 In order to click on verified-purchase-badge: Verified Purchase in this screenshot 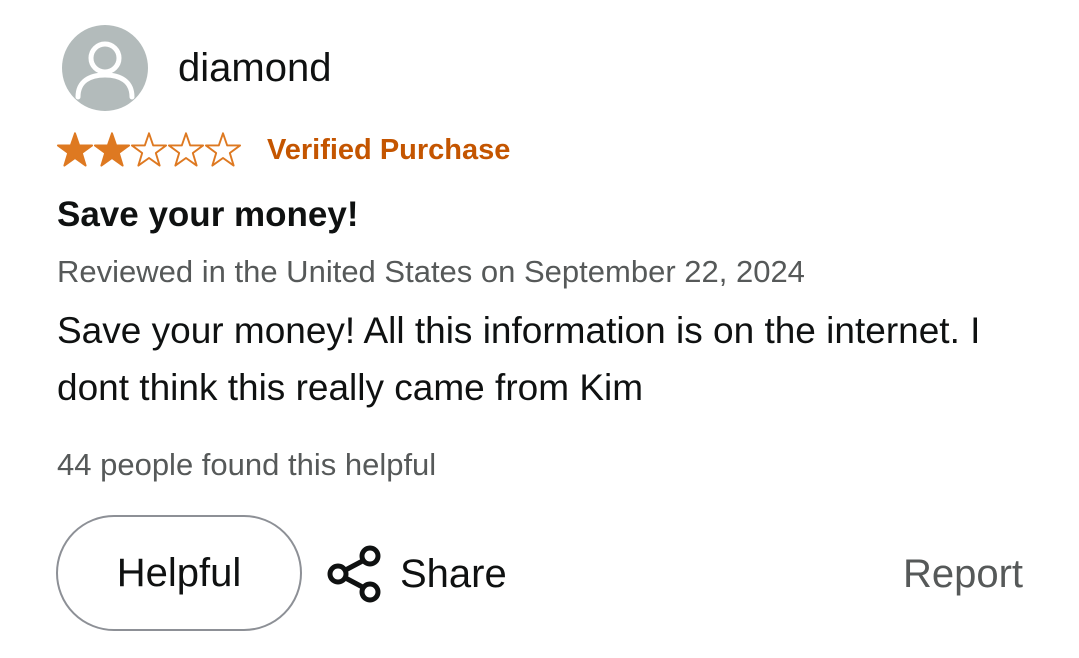, I will do `click(389, 150)`.